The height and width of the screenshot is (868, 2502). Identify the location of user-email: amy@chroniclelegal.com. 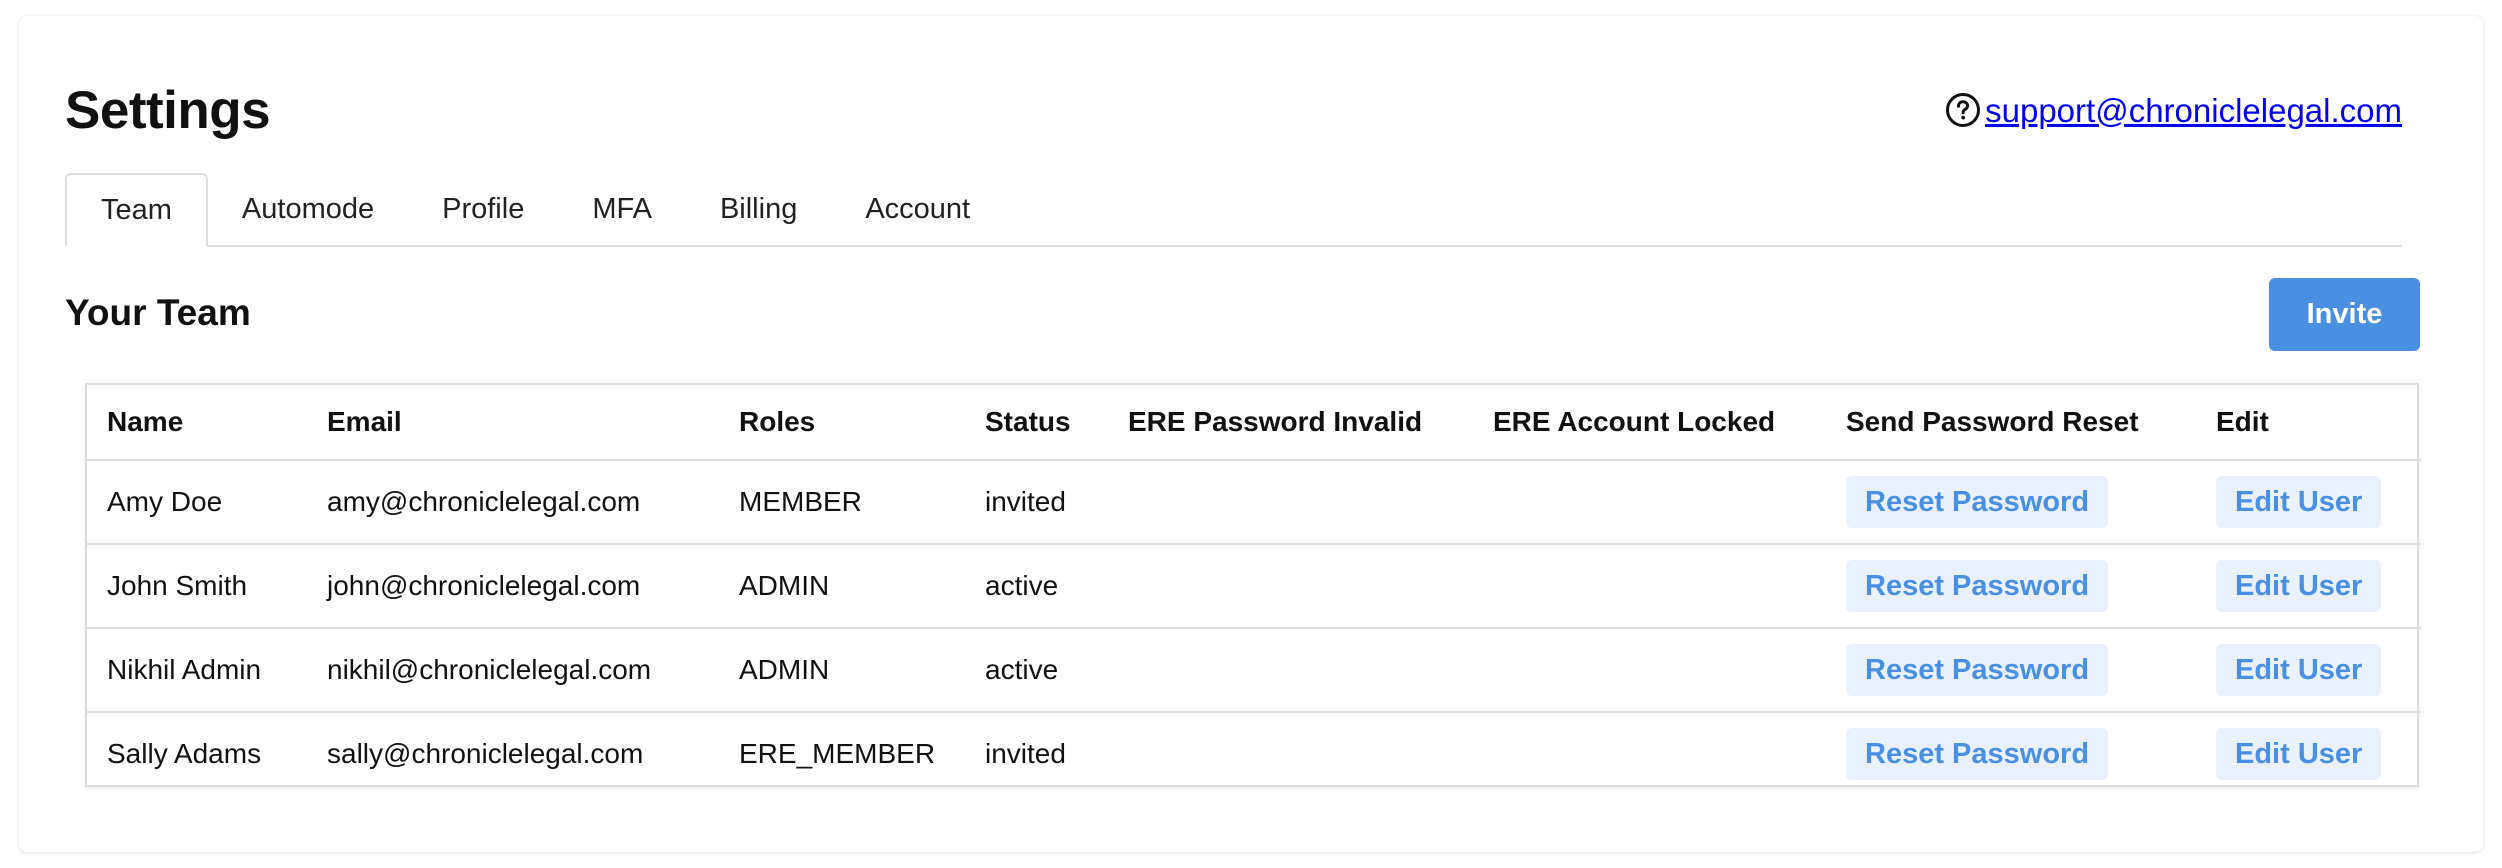
(513, 502).